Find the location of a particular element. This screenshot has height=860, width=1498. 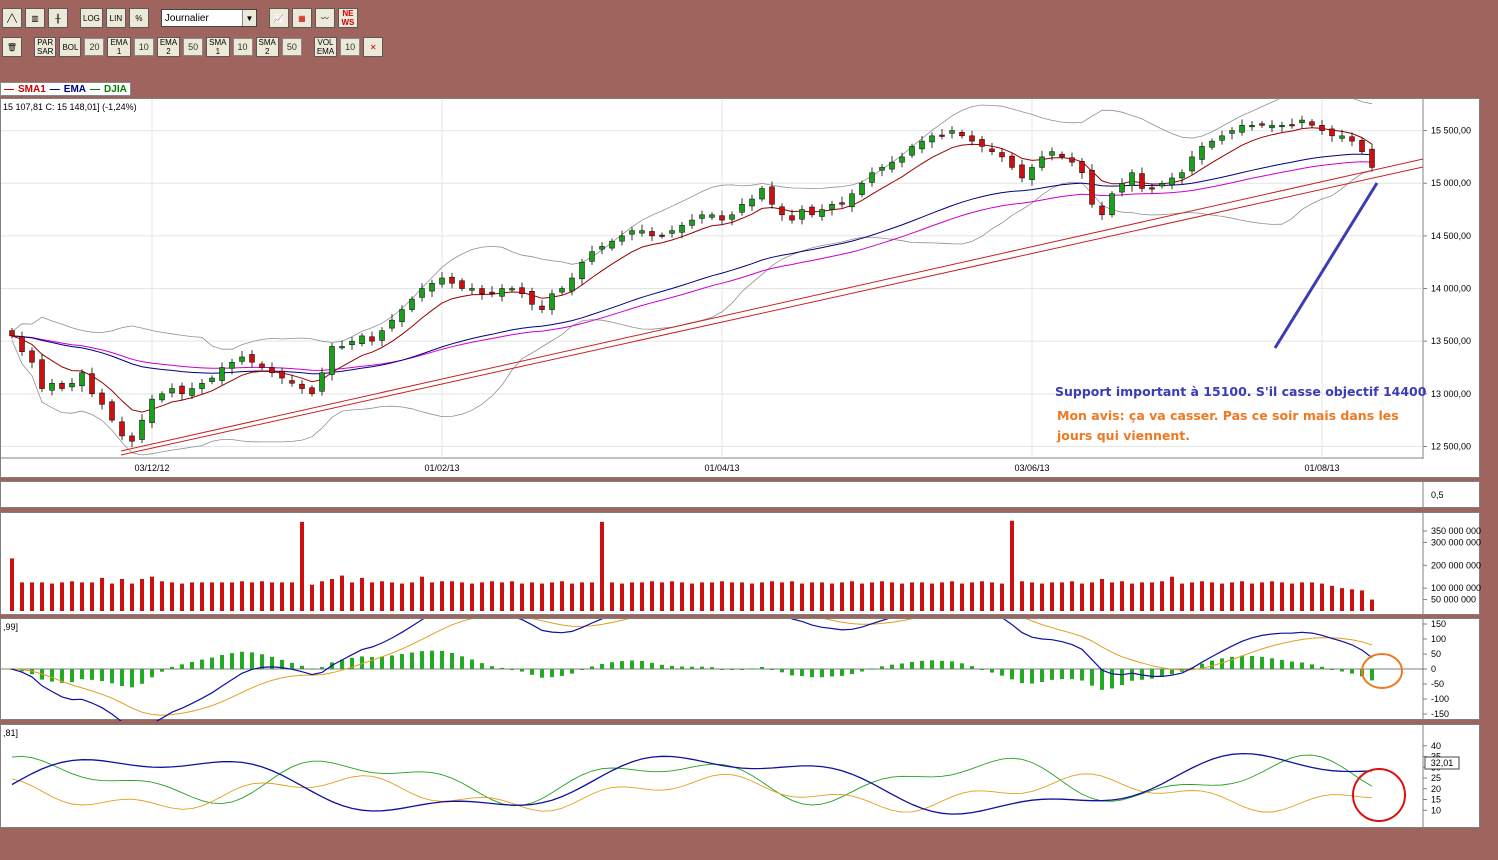

log-scale-button: LOG is located at coordinates (91, 18).